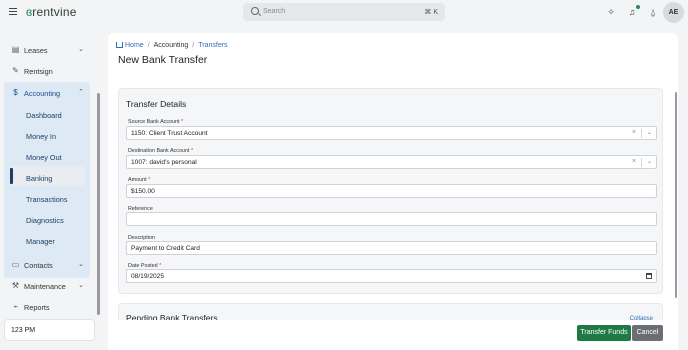 The width and height of the screenshot is (688, 350). What do you see at coordinates (49, 330) in the screenshot?
I see `time-widget: 123 PM` at bounding box center [49, 330].